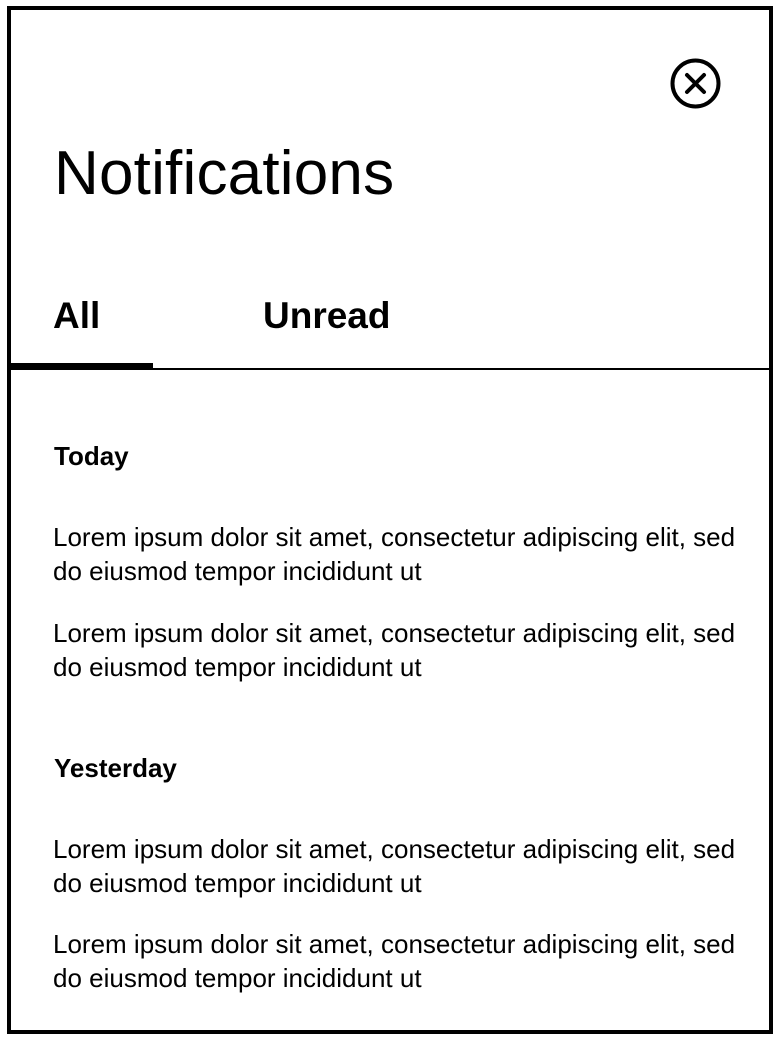 Image resolution: width=779 pixels, height=1039 pixels. I want to click on section-heading-today: Today, so click(91, 456).